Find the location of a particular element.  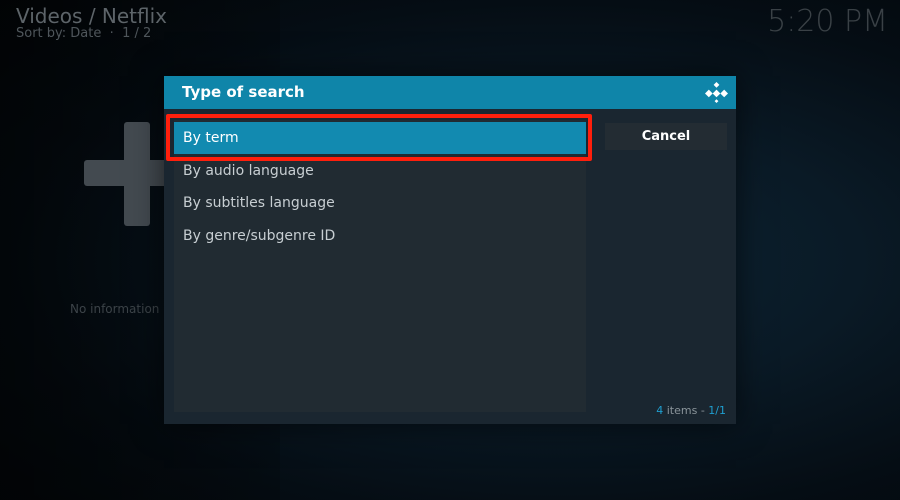

dialog-title: Type of search is located at coordinates (243, 92).